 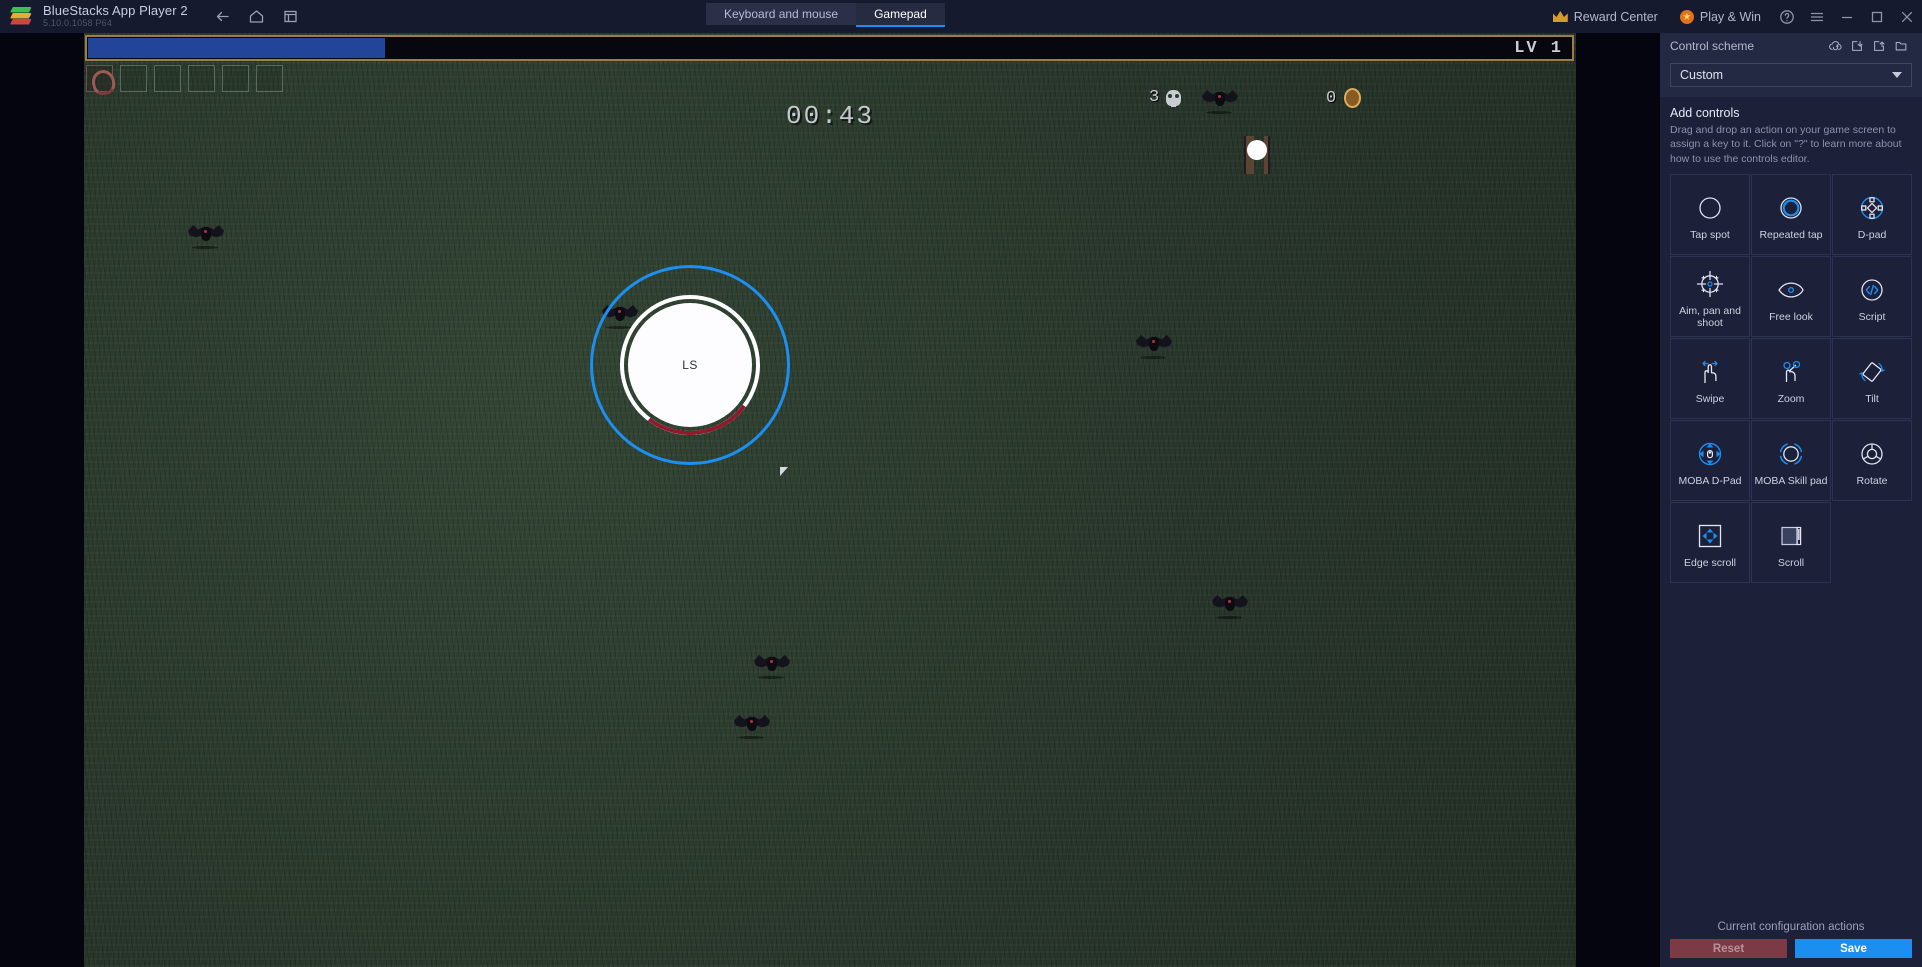 I want to click on rotate-icon, so click(x=1872, y=454).